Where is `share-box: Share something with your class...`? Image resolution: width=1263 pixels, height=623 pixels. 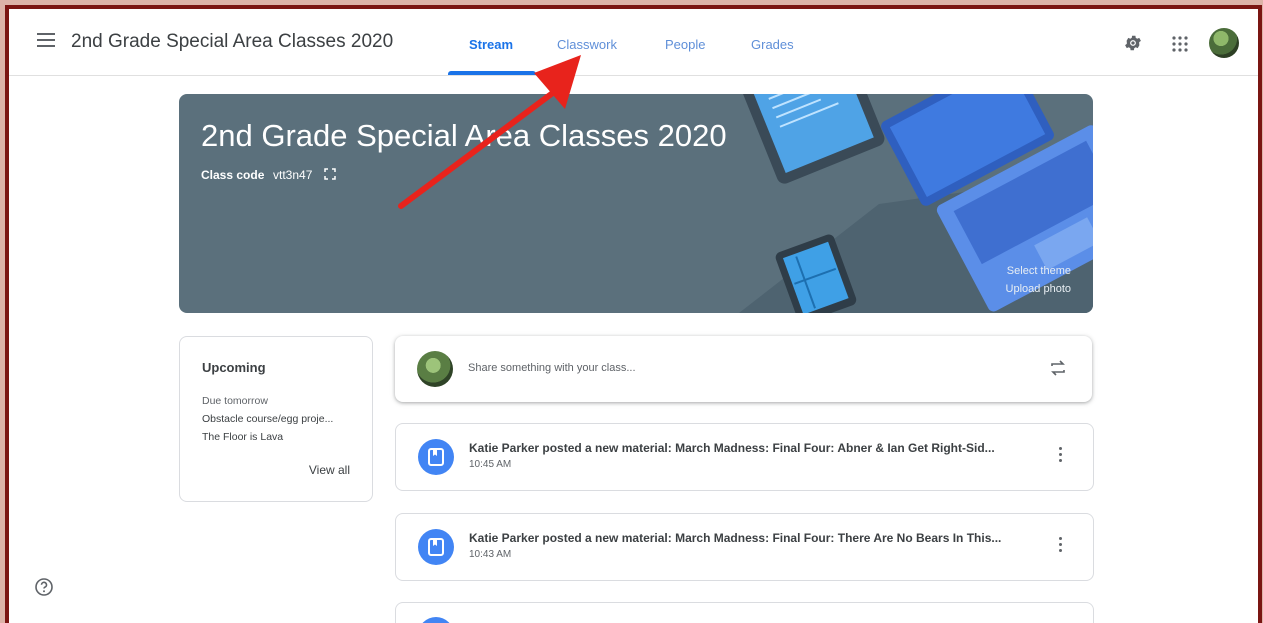
share-box: Share something with your class... is located at coordinates (743, 369).